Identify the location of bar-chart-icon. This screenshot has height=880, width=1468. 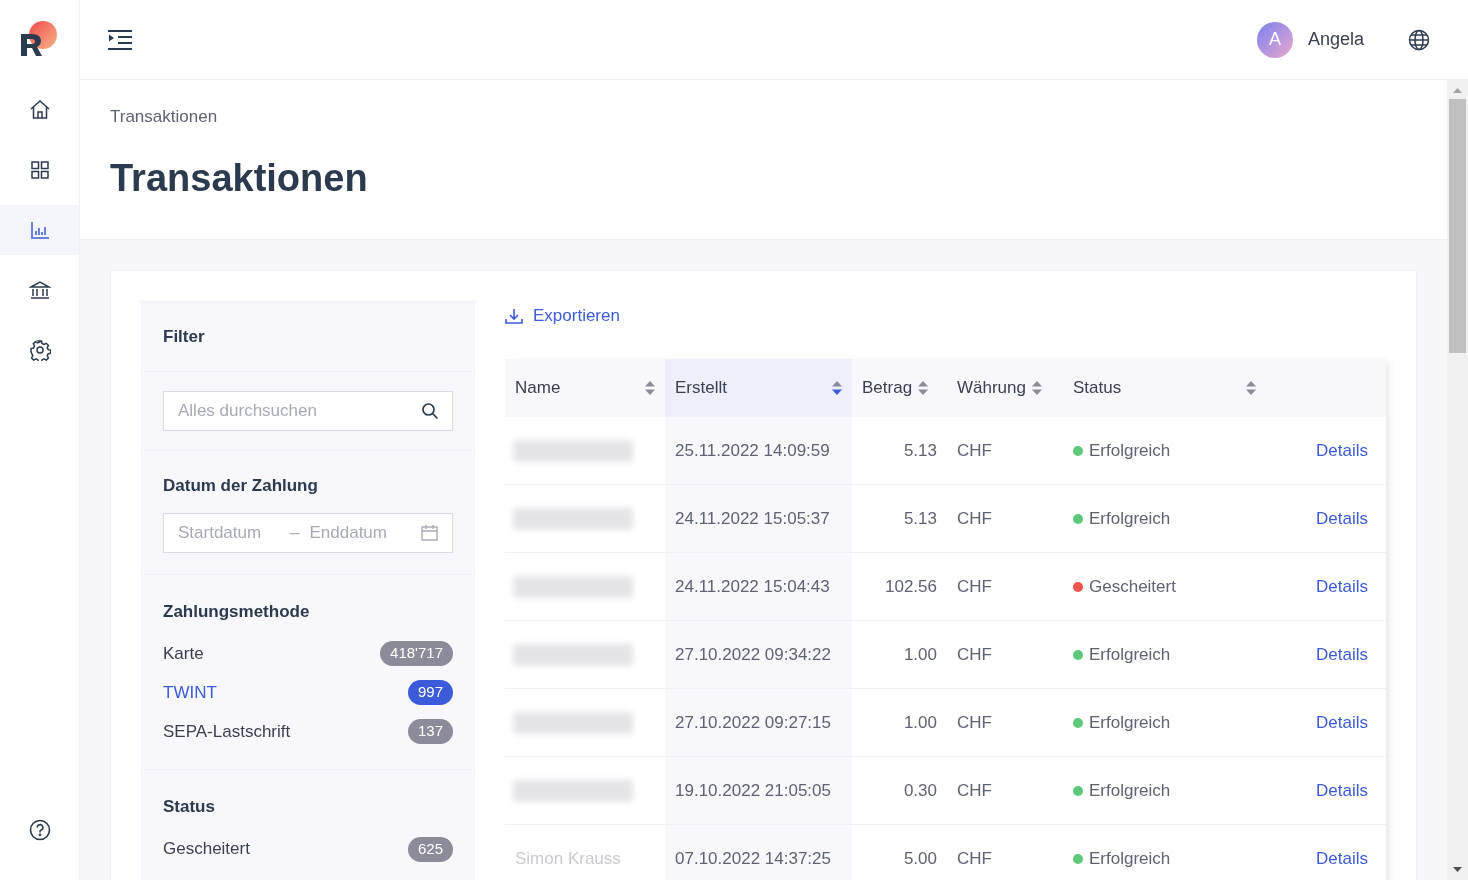
(39, 230).